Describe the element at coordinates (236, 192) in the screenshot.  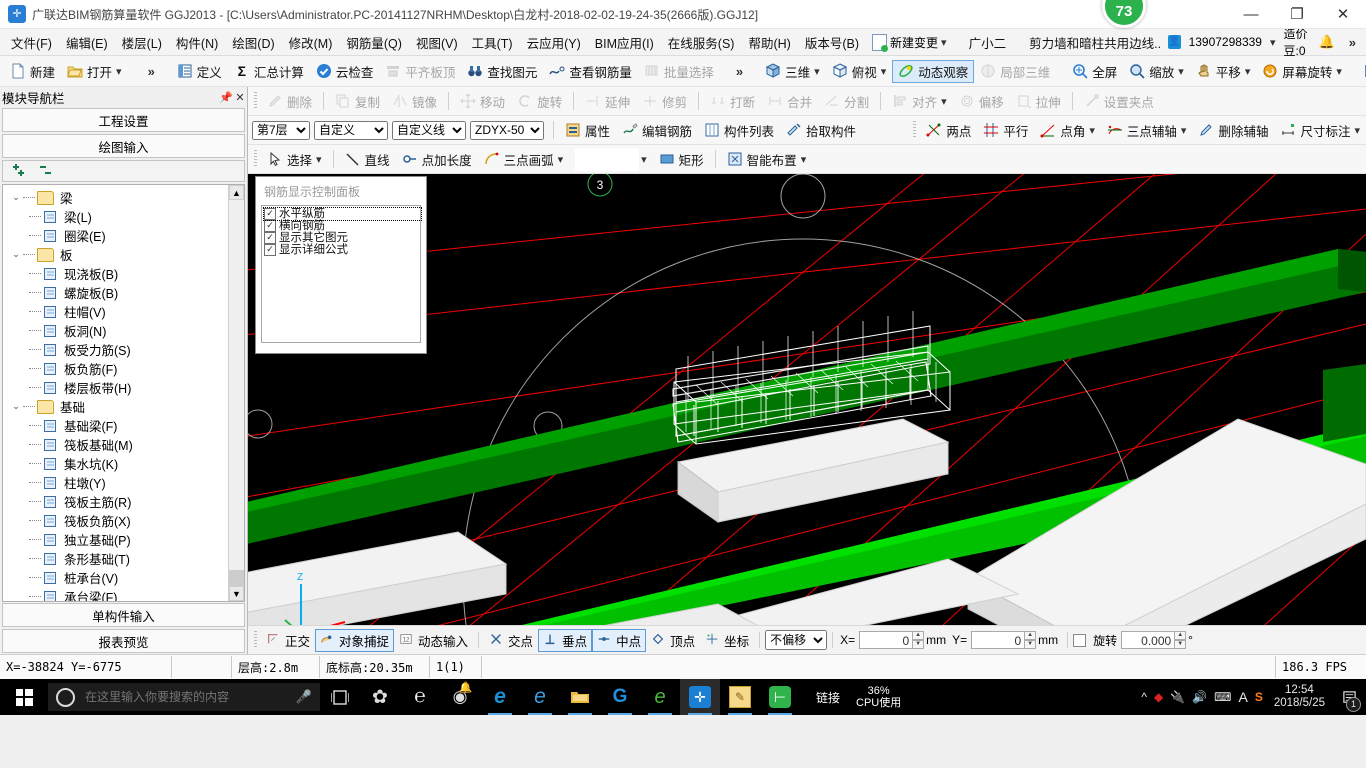
I see `tree-scroll-up-button: ▲` at that location.